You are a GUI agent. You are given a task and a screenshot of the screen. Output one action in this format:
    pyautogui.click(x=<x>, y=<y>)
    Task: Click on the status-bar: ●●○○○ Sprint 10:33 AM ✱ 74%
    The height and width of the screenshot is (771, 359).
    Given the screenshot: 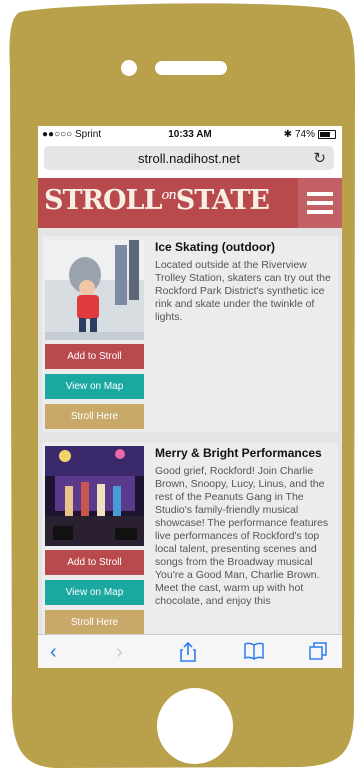 What is the action you would take?
    pyautogui.click(x=190, y=135)
    